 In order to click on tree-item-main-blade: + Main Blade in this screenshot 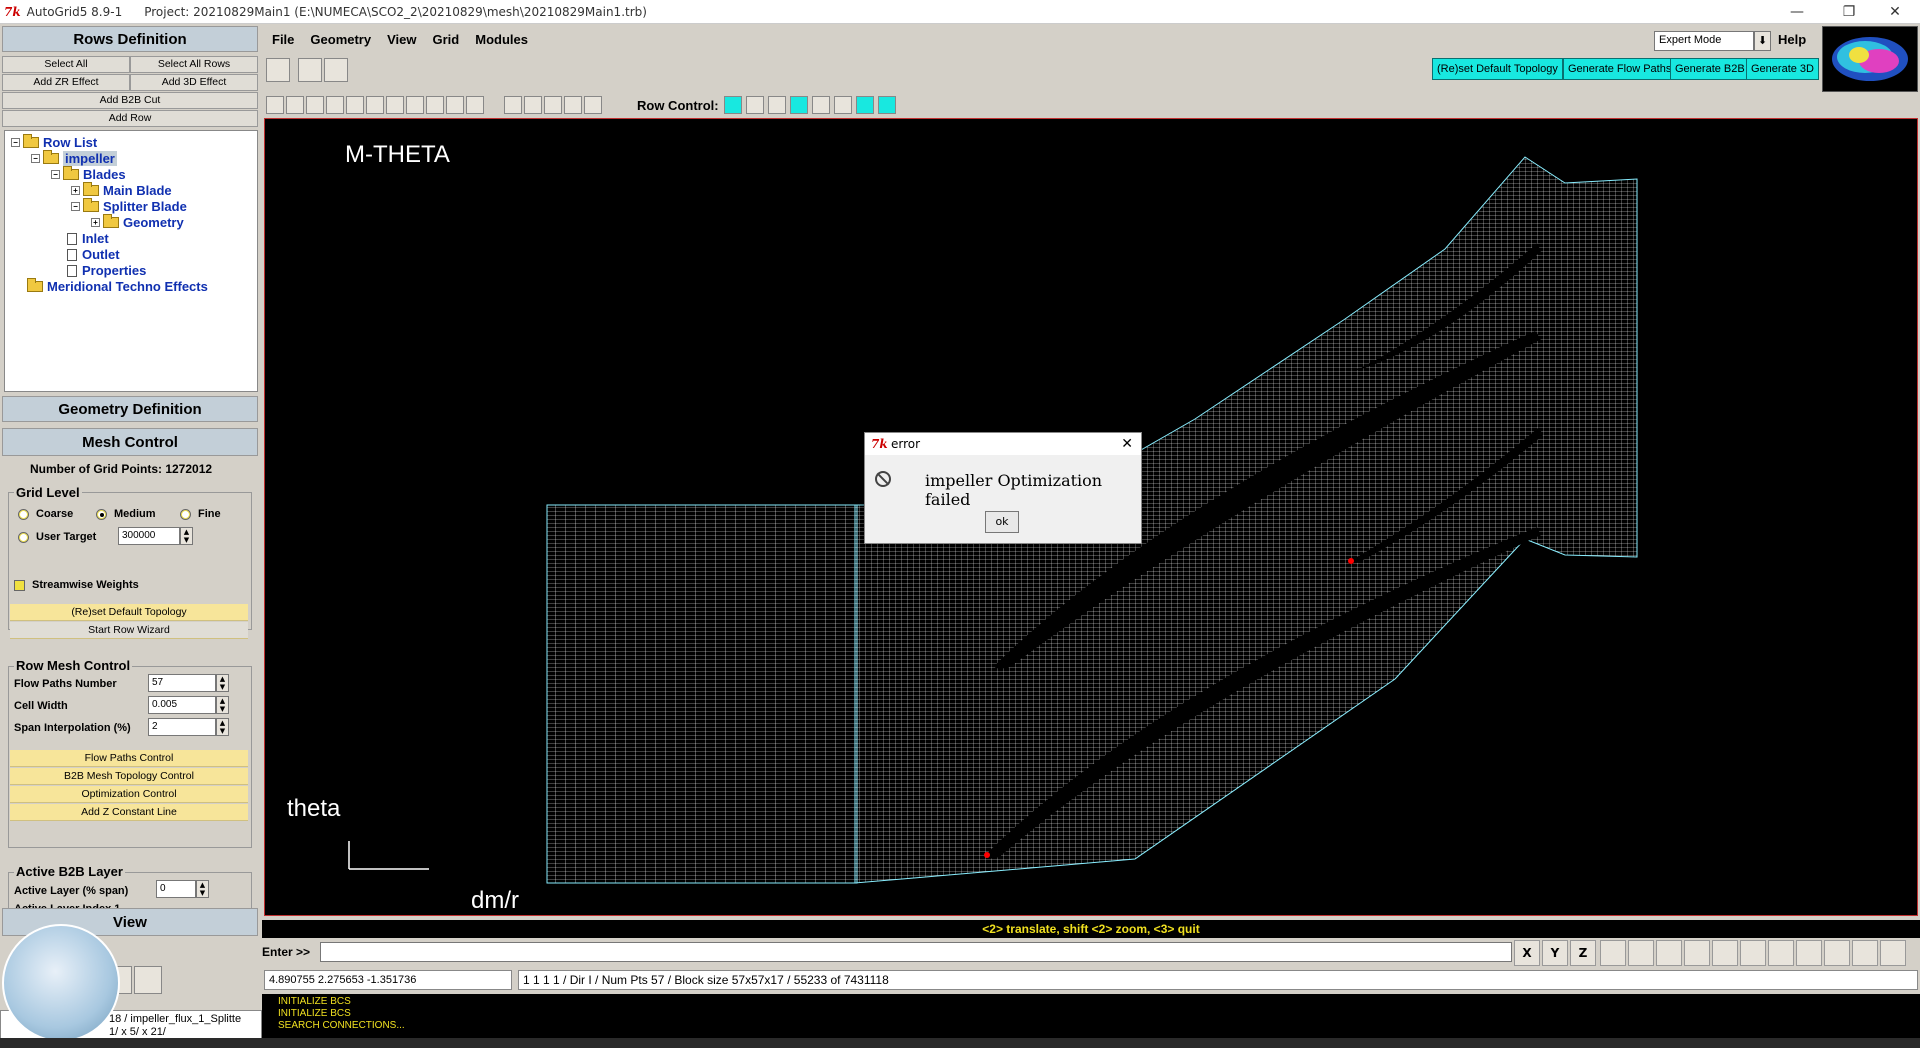, I will do `click(121, 190)`.